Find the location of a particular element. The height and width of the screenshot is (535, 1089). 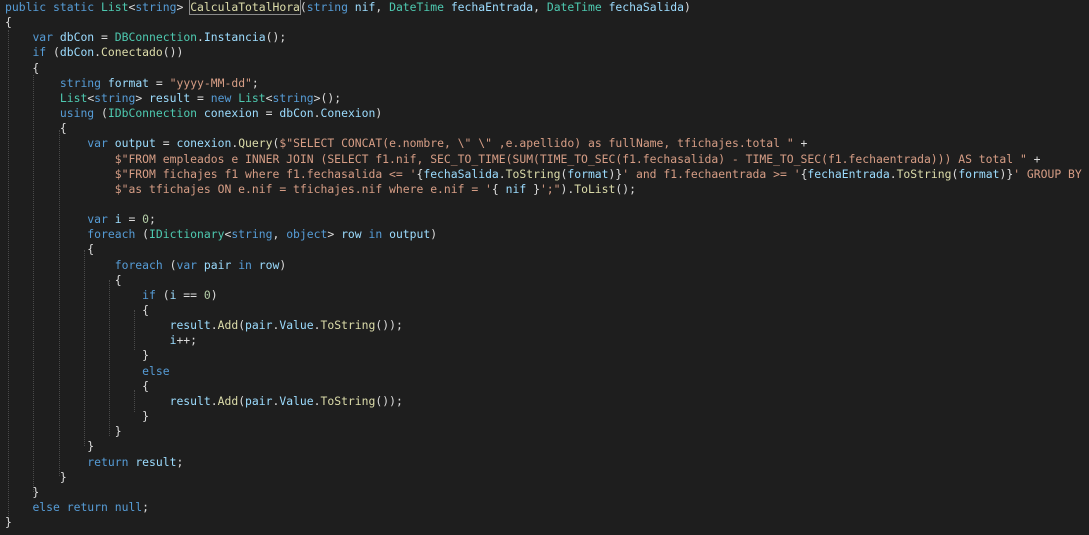

code-token: 0 is located at coordinates (207, 294).